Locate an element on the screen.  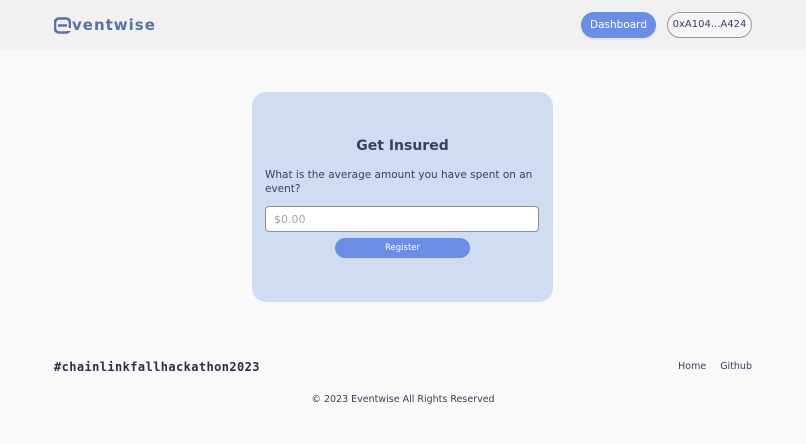
dashboard-button: Dashboard is located at coordinates (618, 25).